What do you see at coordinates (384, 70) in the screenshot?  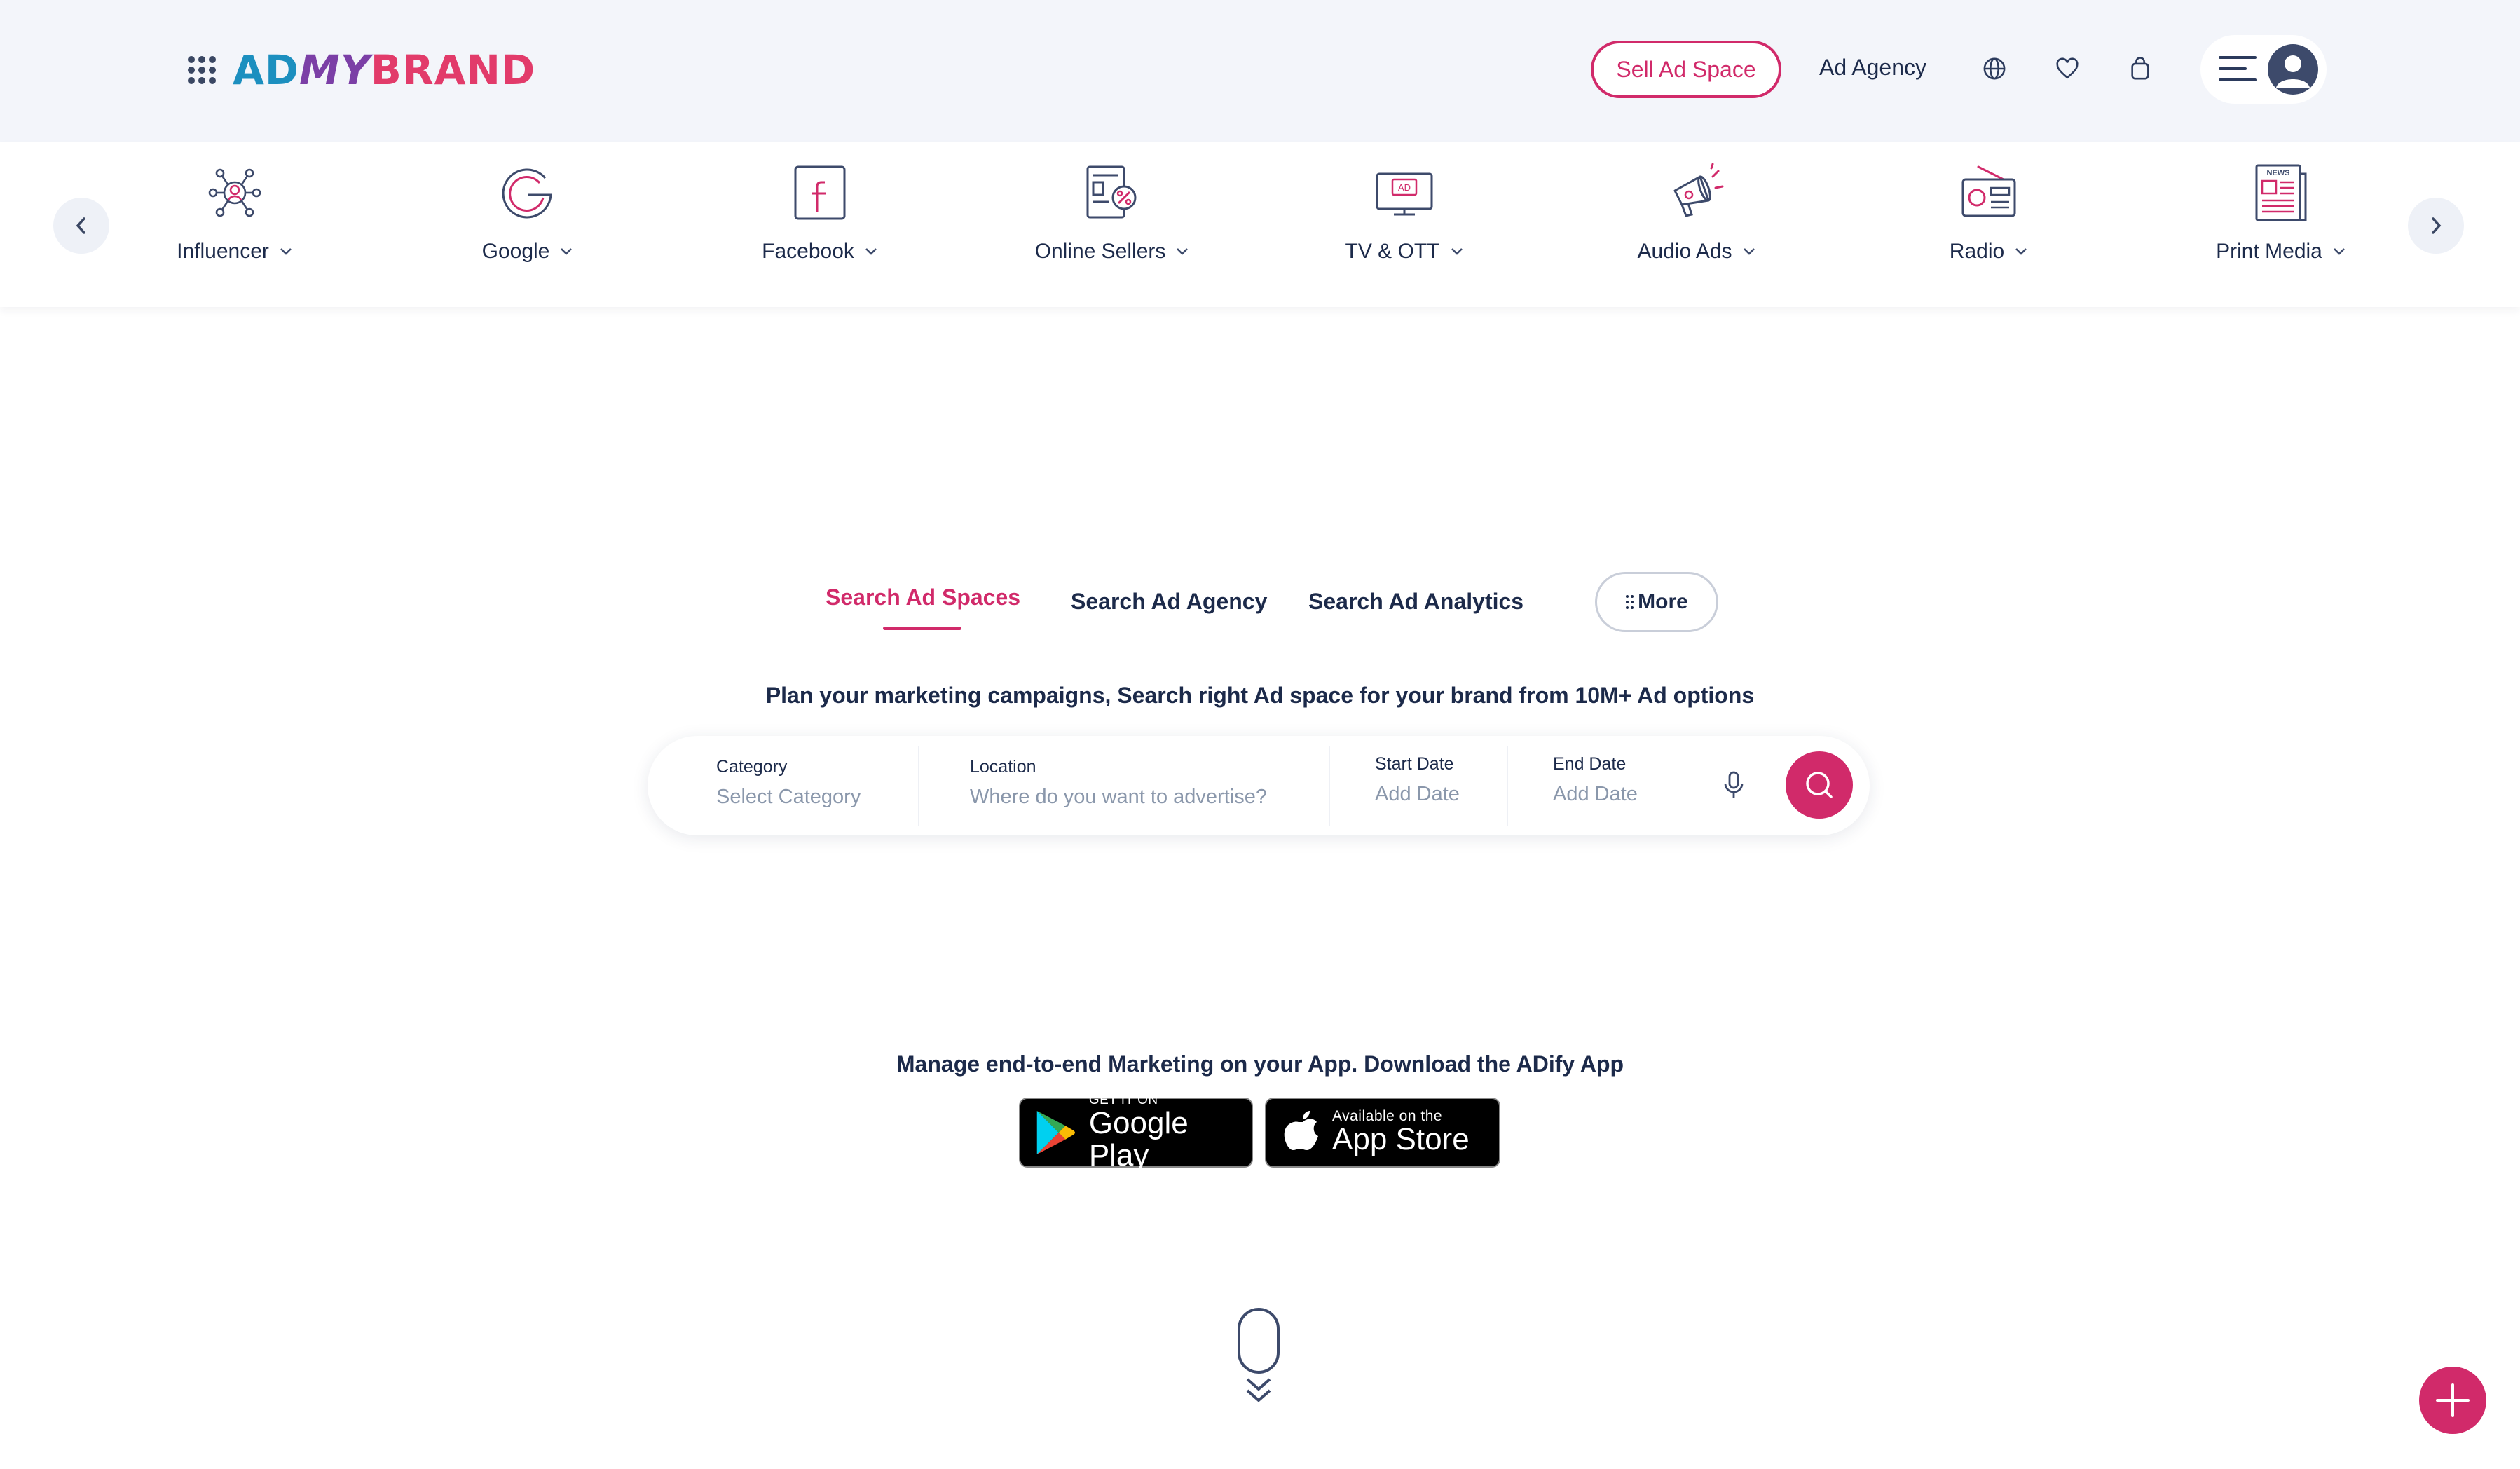 I see `logo-text: ADMYBRAND` at bounding box center [384, 70].